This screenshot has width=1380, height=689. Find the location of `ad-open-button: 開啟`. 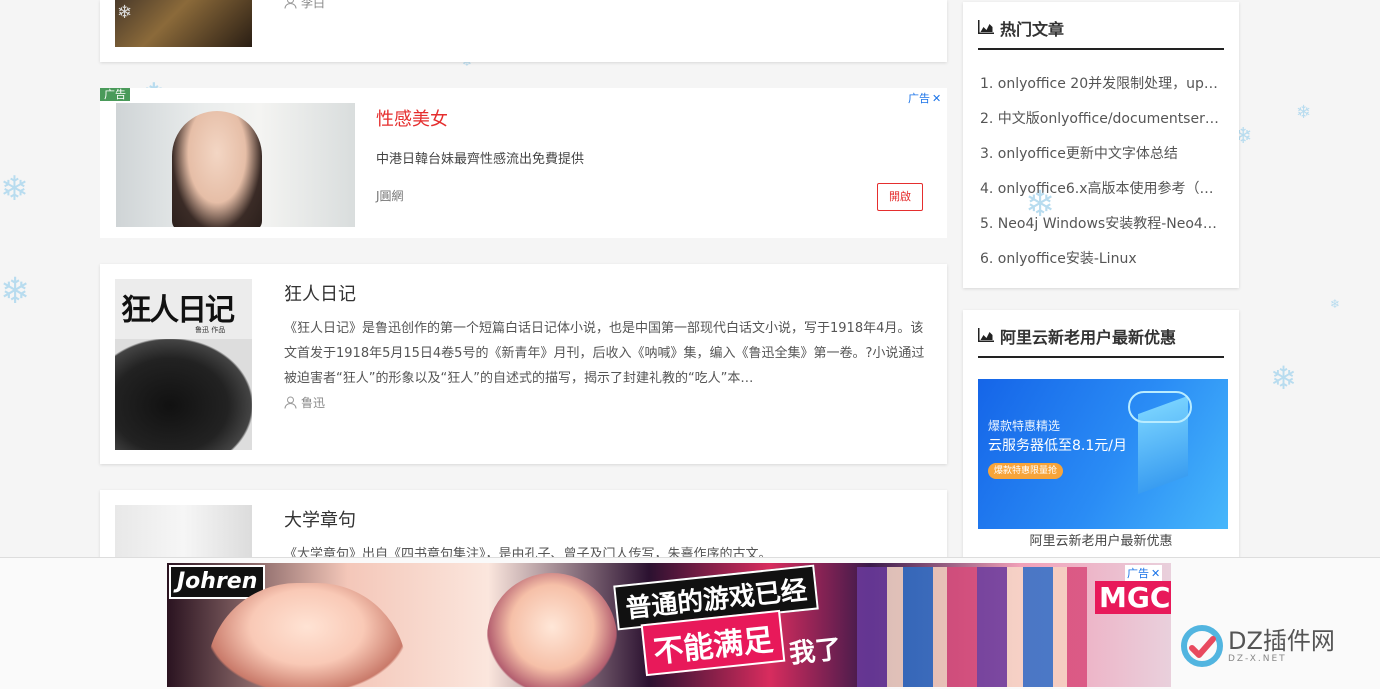

ad-open-button: 開啟 is located at coordinates (900, 197).